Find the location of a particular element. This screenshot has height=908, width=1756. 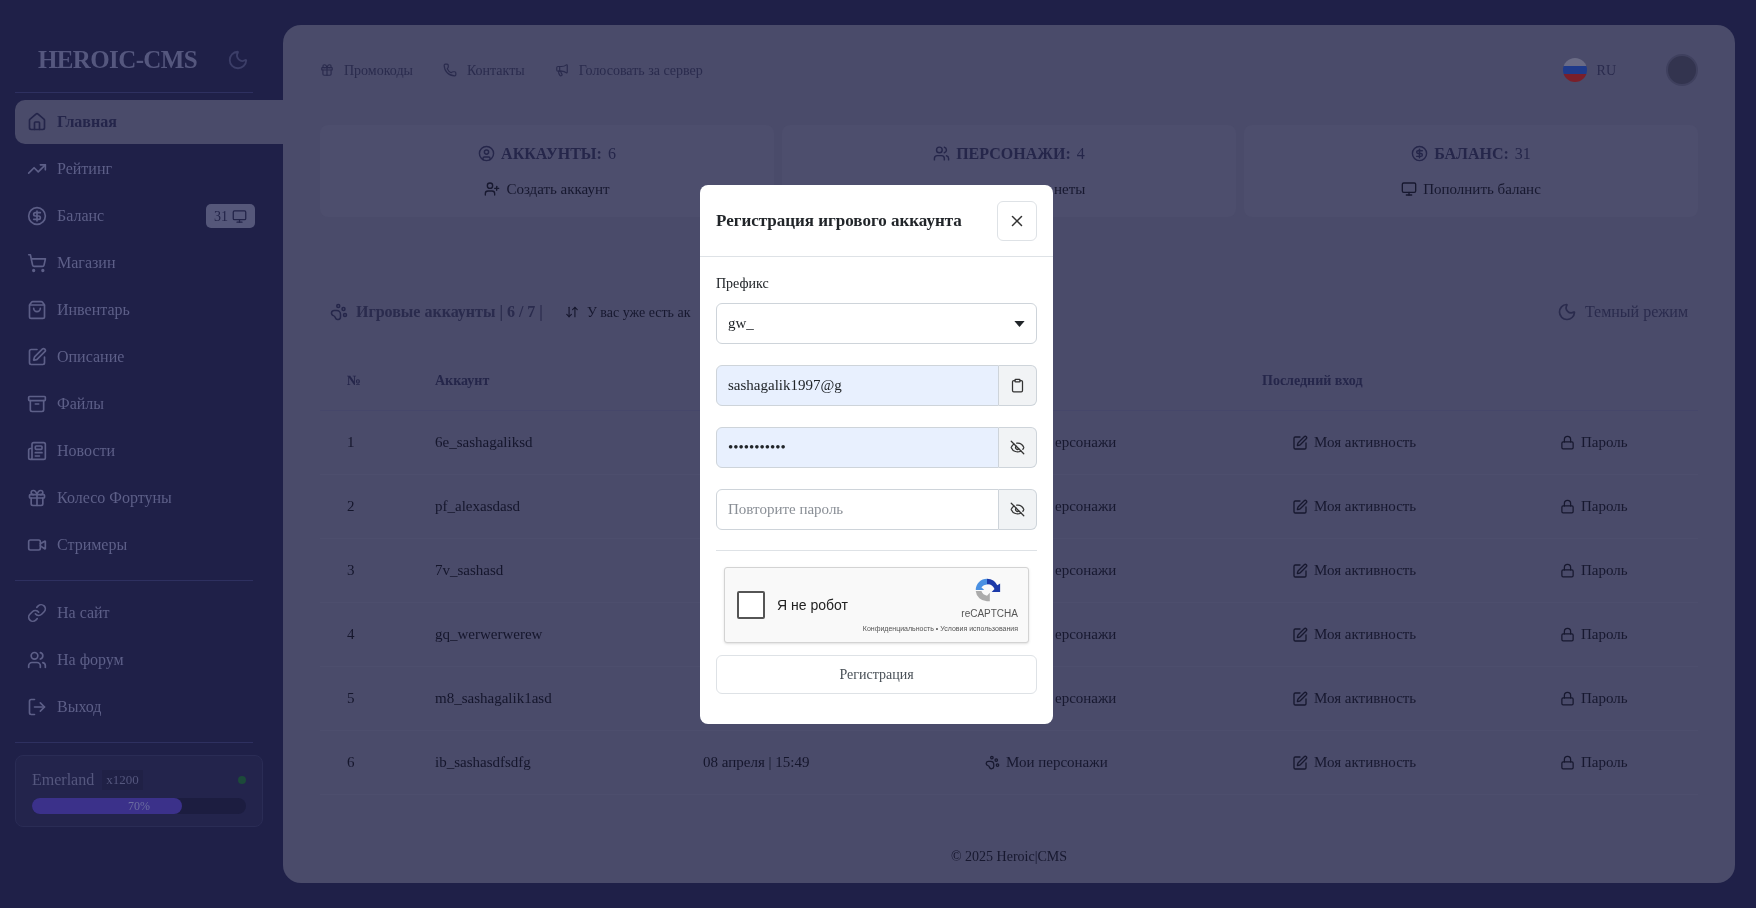

stat-action: Пополнить баланс is located at coordinates (1482, 189).